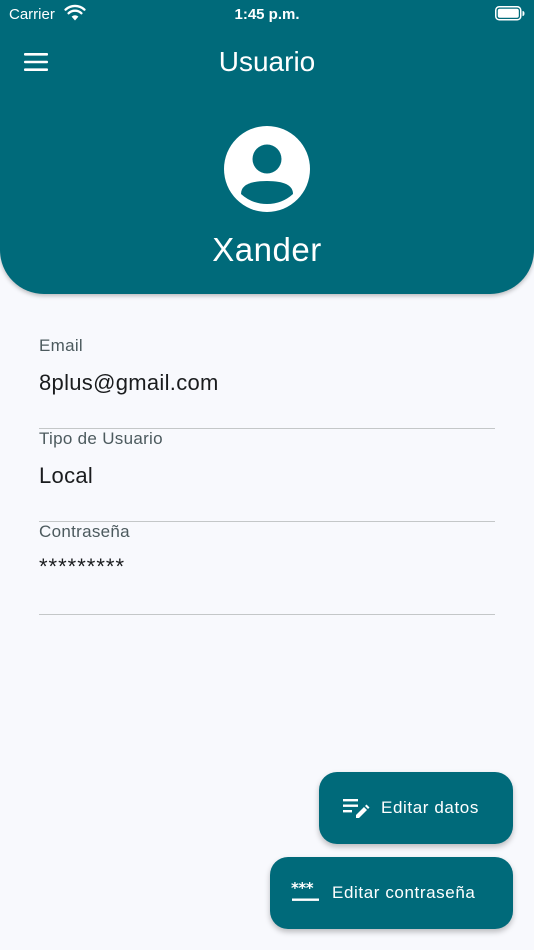  Describe the element at coordinates (267, 568) in the screenshot. I see `password-field: Contraseña *********` at that location.